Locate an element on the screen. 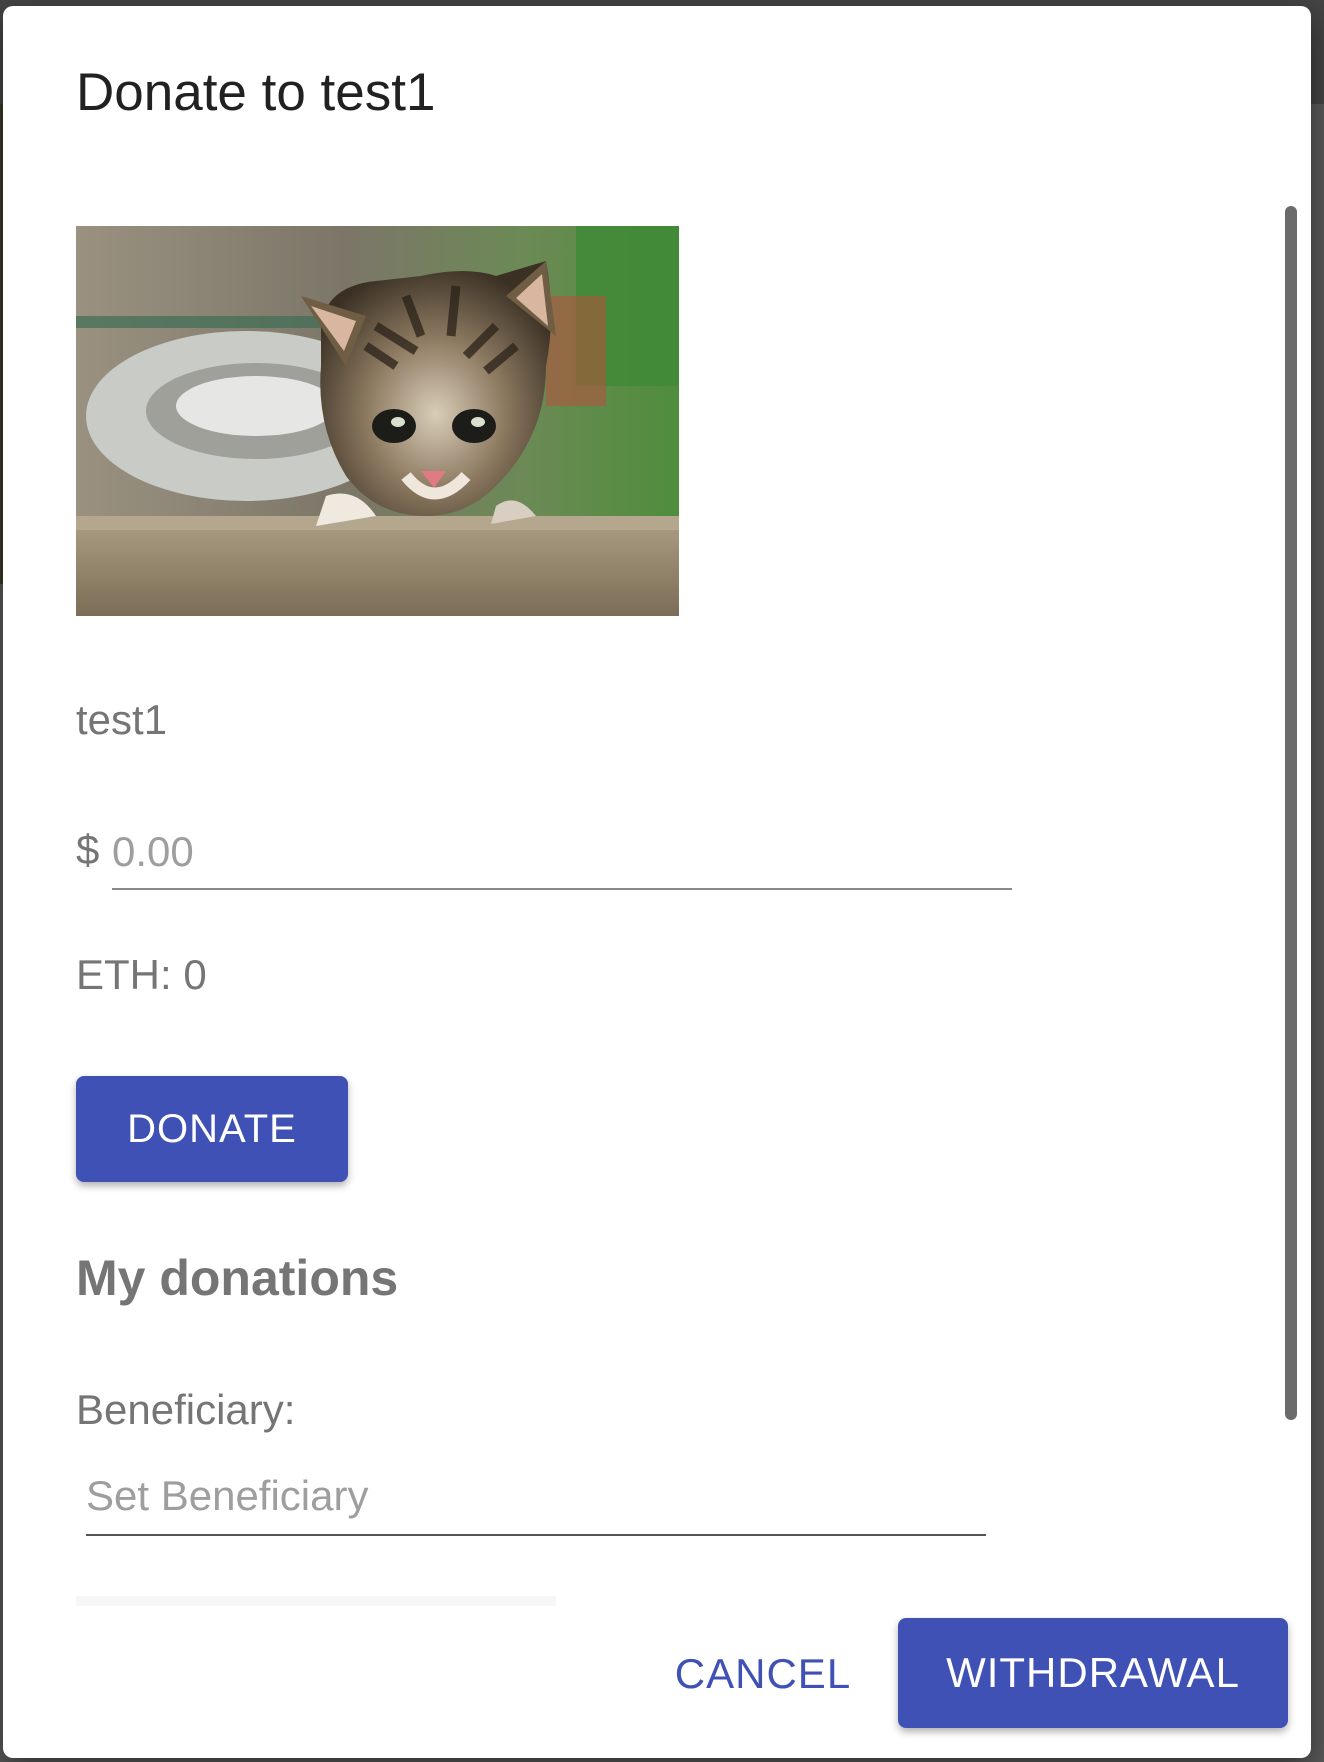 The height and width of the screenshot is (1762, 1324). scrollbar is located at coordinates (1293, 816).